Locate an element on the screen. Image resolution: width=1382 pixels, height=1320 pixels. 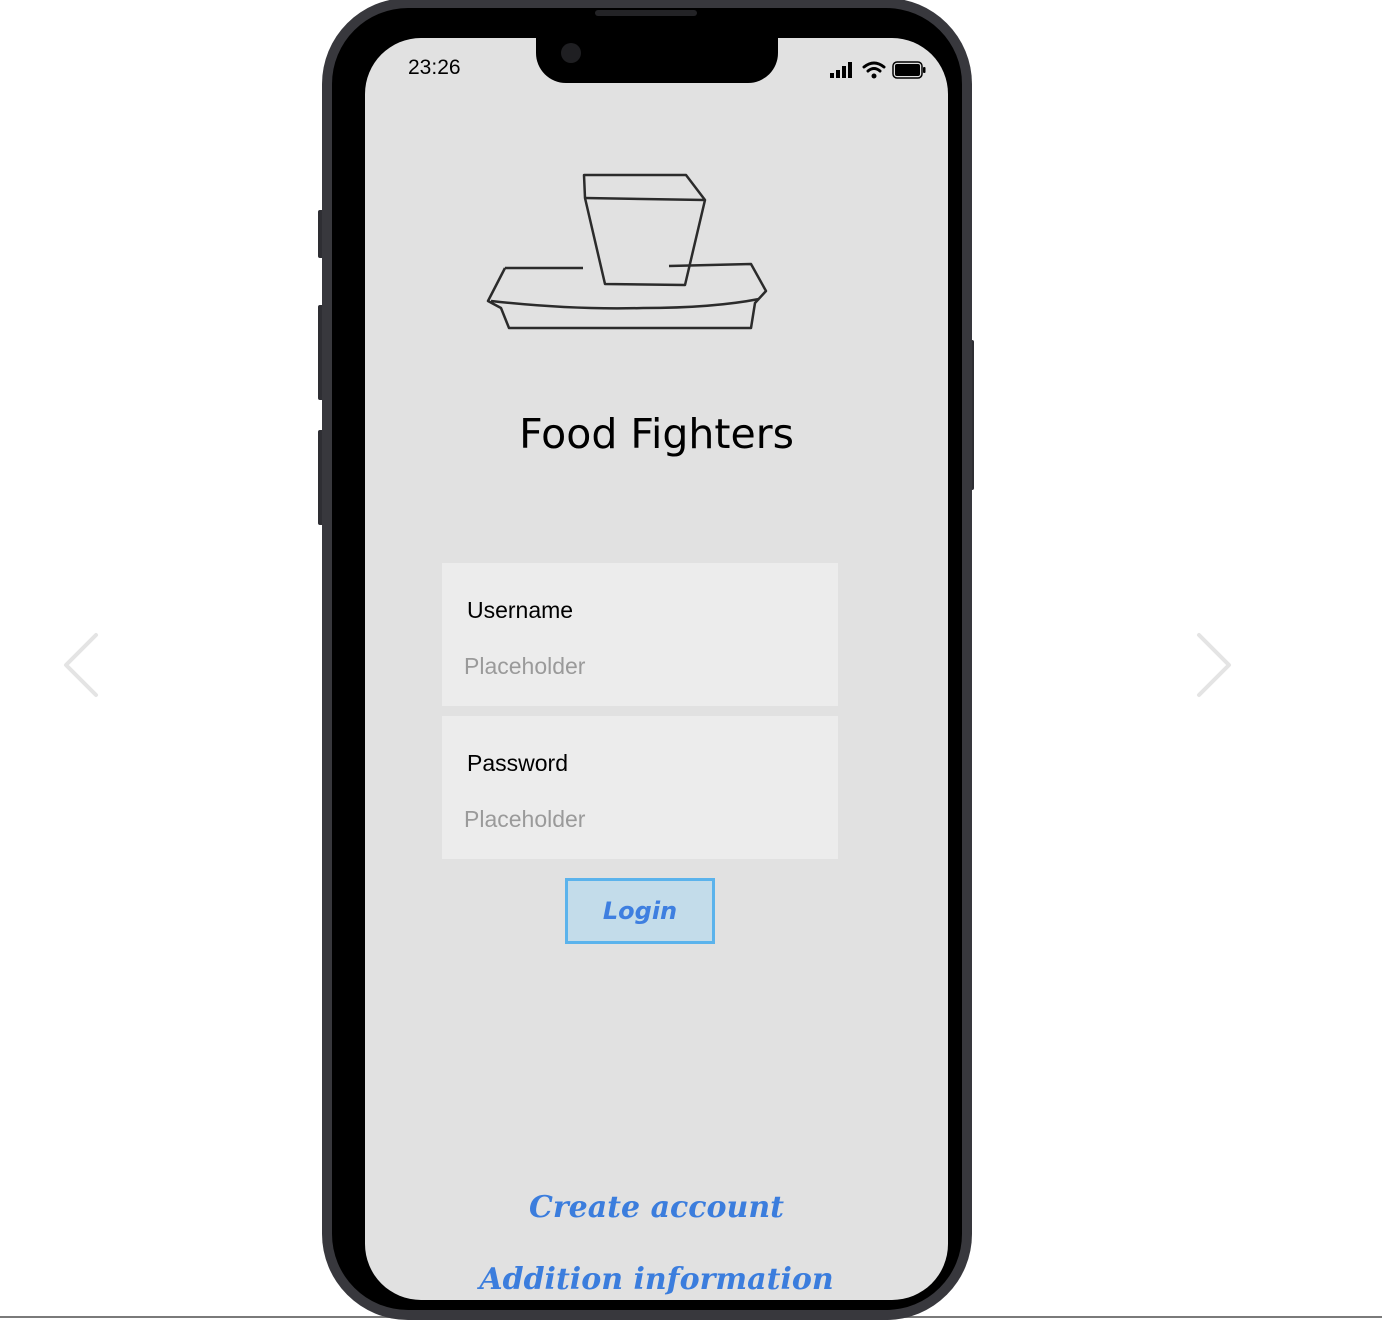
create-account-link: Create account is located at coordinates (656, 1207).